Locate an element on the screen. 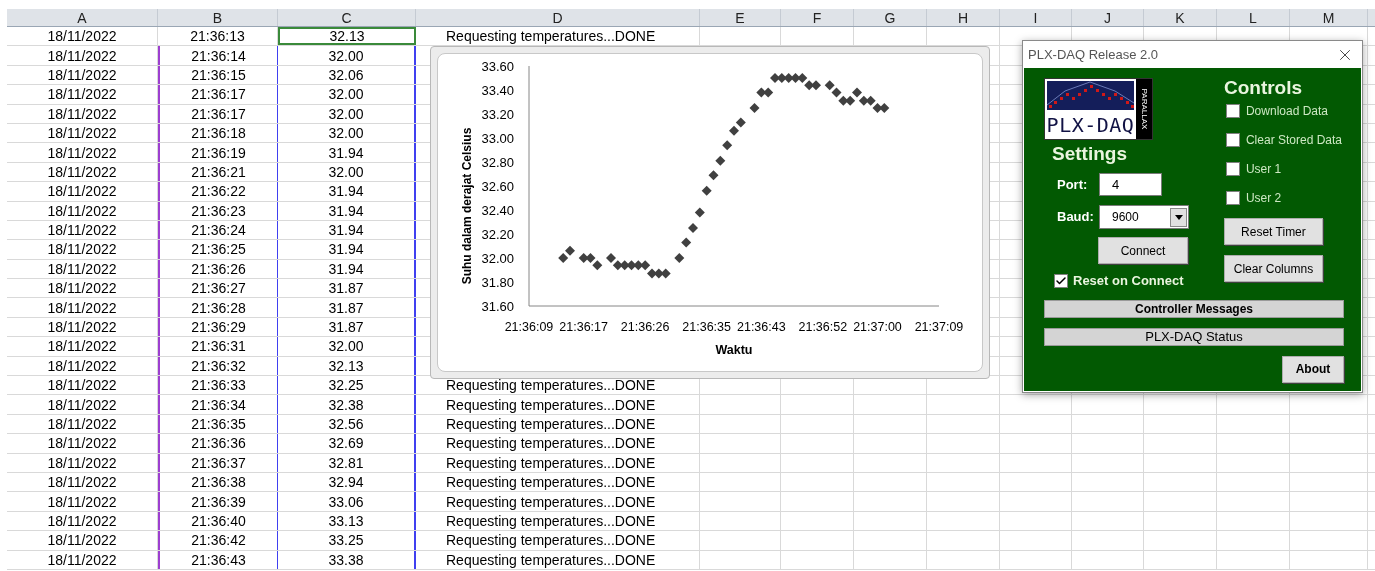 Image resolution: width=1375 pixels, height=571 pixels. table-cell: 33.25 is located at coordinates (346, 540).